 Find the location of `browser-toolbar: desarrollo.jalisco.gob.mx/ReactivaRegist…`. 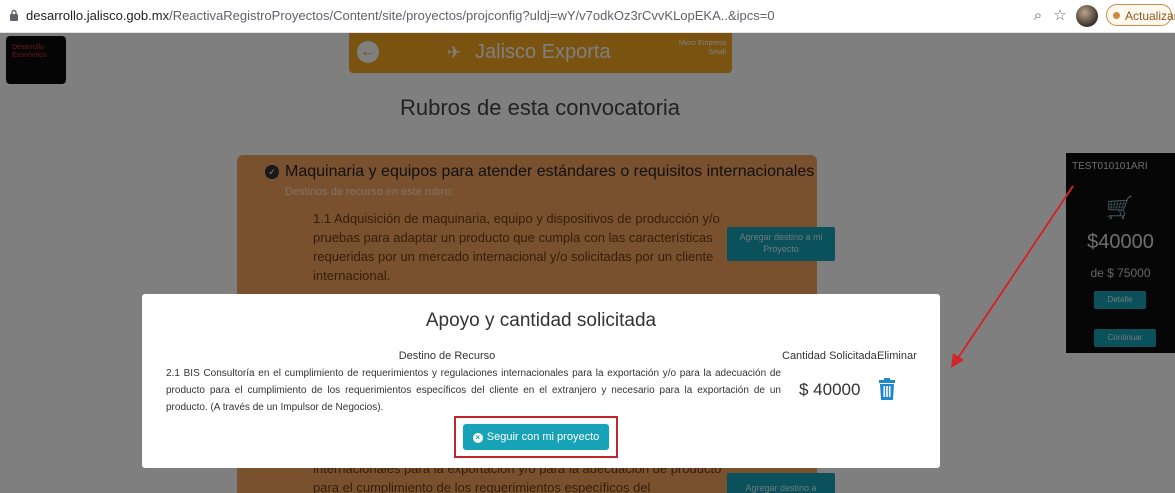

browser-toolbar: desarrollo.jalisco.gob.mx/ReactivaRegist… is located at coordinates (587, 16).